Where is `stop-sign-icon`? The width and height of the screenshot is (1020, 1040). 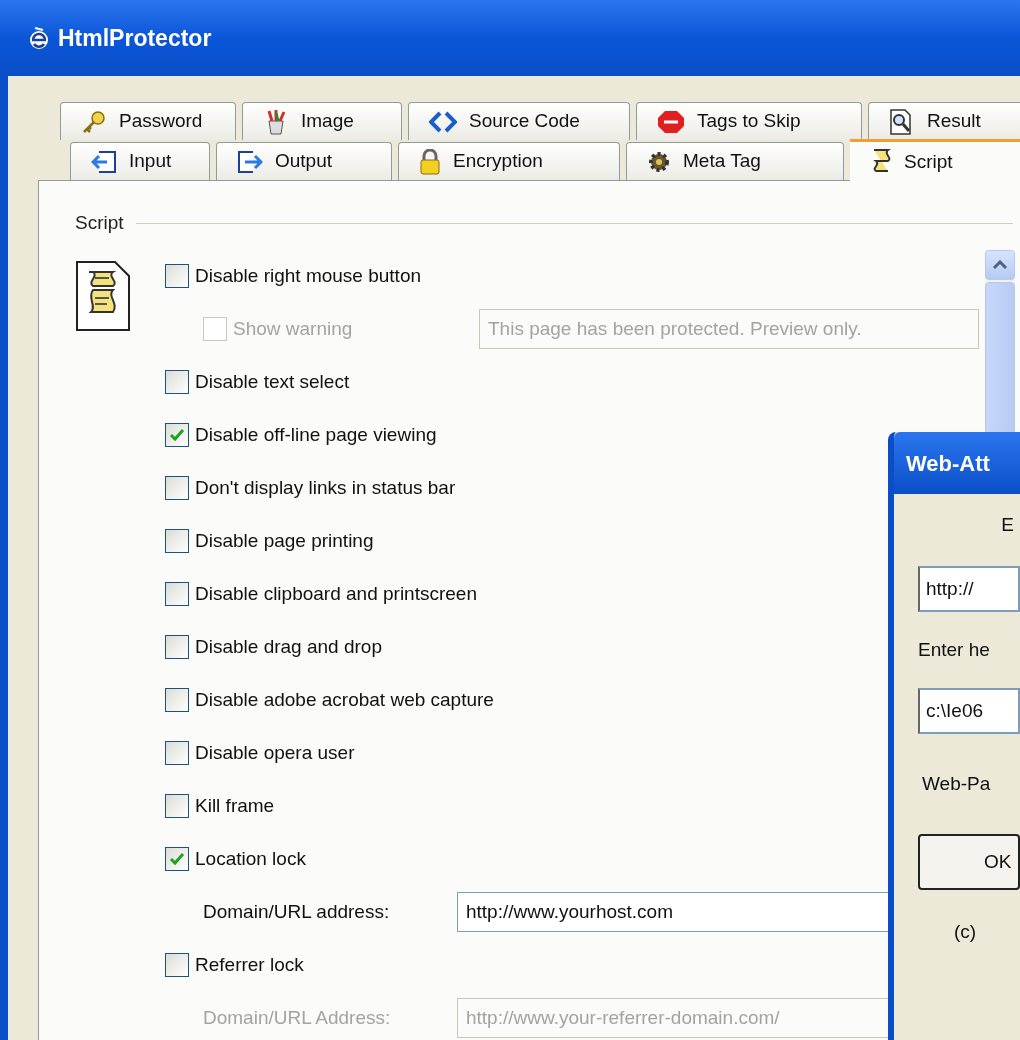 stop-sign-icon is located at coordinates (671, 121).